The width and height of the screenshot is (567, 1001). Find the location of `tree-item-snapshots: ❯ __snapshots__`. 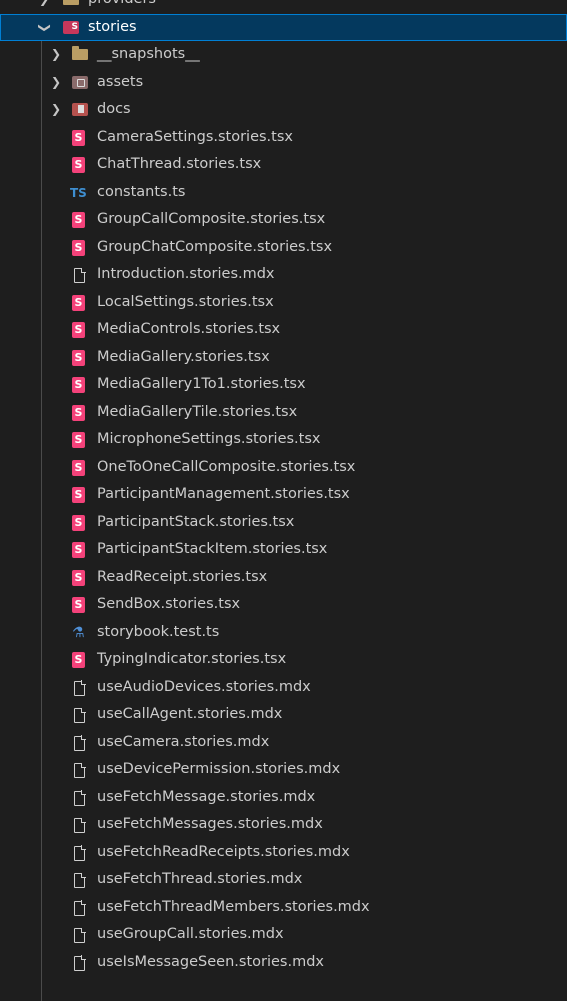

tree-item-snapshots: ❯ __snapshots__ is located at coordinates (283, 55).